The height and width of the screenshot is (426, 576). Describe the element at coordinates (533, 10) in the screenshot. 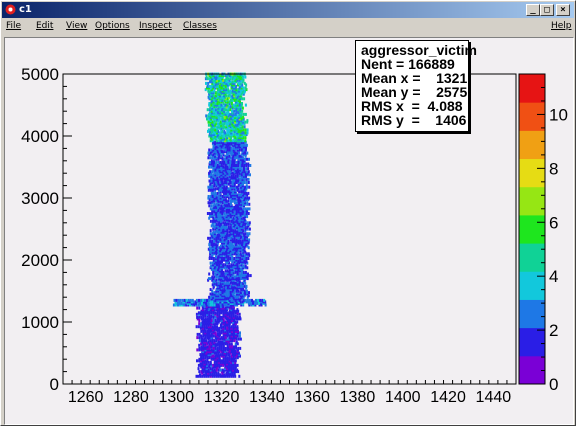

I see `minimize-button: _` at that location.